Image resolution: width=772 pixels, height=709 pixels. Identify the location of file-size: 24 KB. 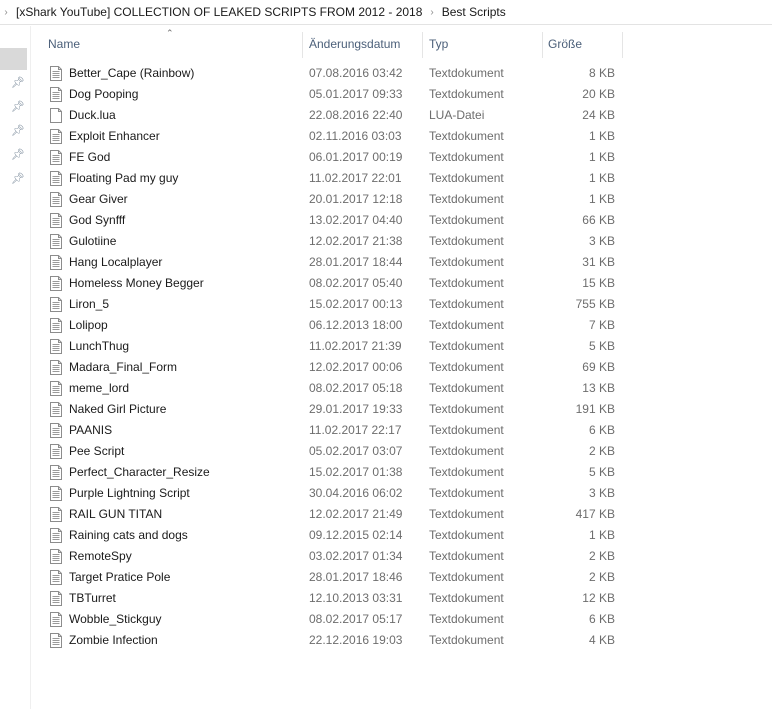
(598, 115).